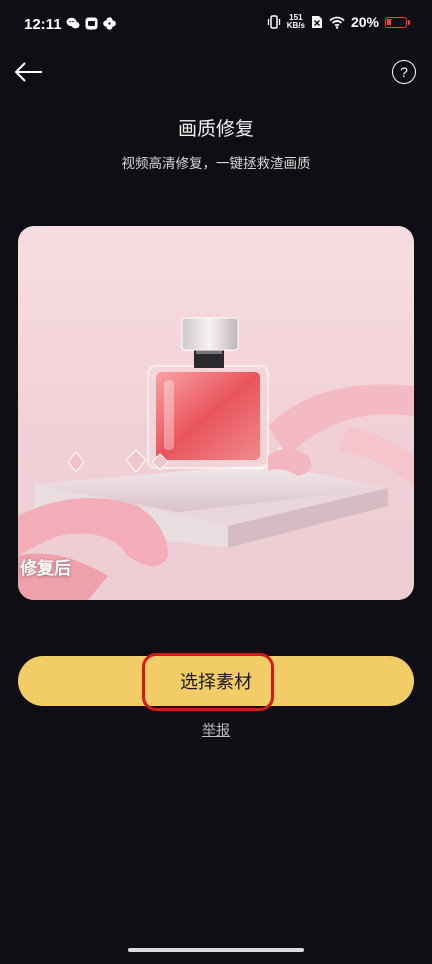 The image size is (432, 964). Describe the element at coordinates (216, 950) in the screenshot. I see `home-indicator` at that location.